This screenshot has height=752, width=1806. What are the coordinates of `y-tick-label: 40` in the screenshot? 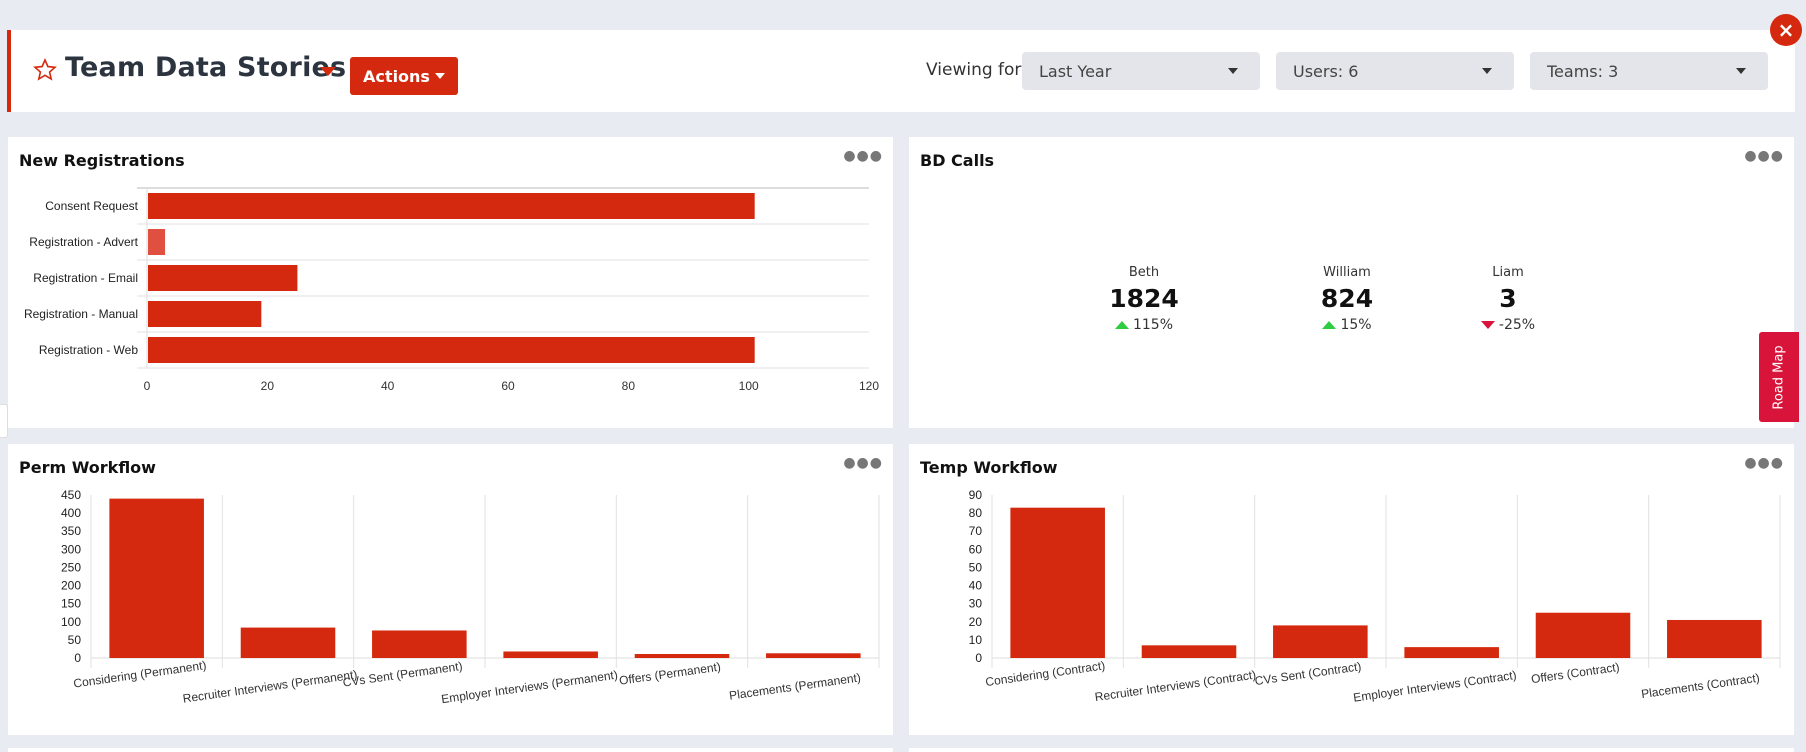 It's located at (976, 586).